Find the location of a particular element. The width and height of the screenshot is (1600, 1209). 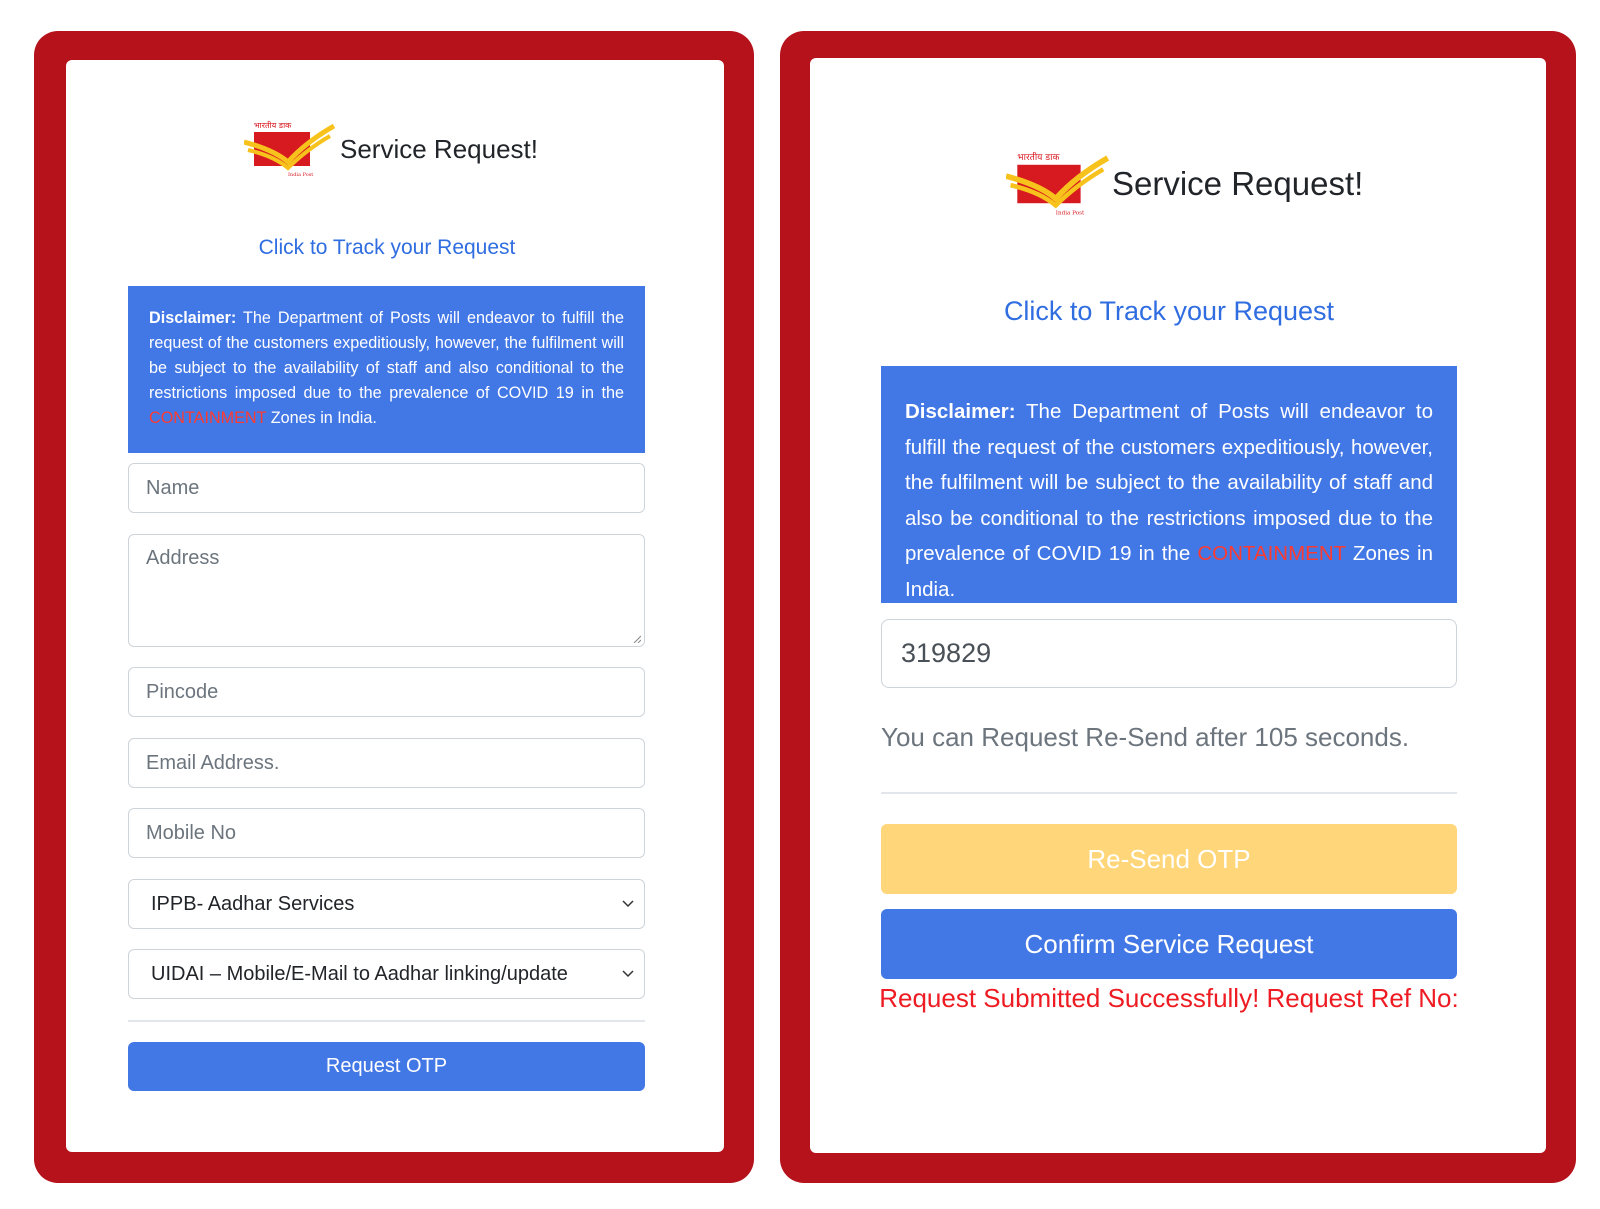

resize-grip-icon is located at coordinates (637, 639).